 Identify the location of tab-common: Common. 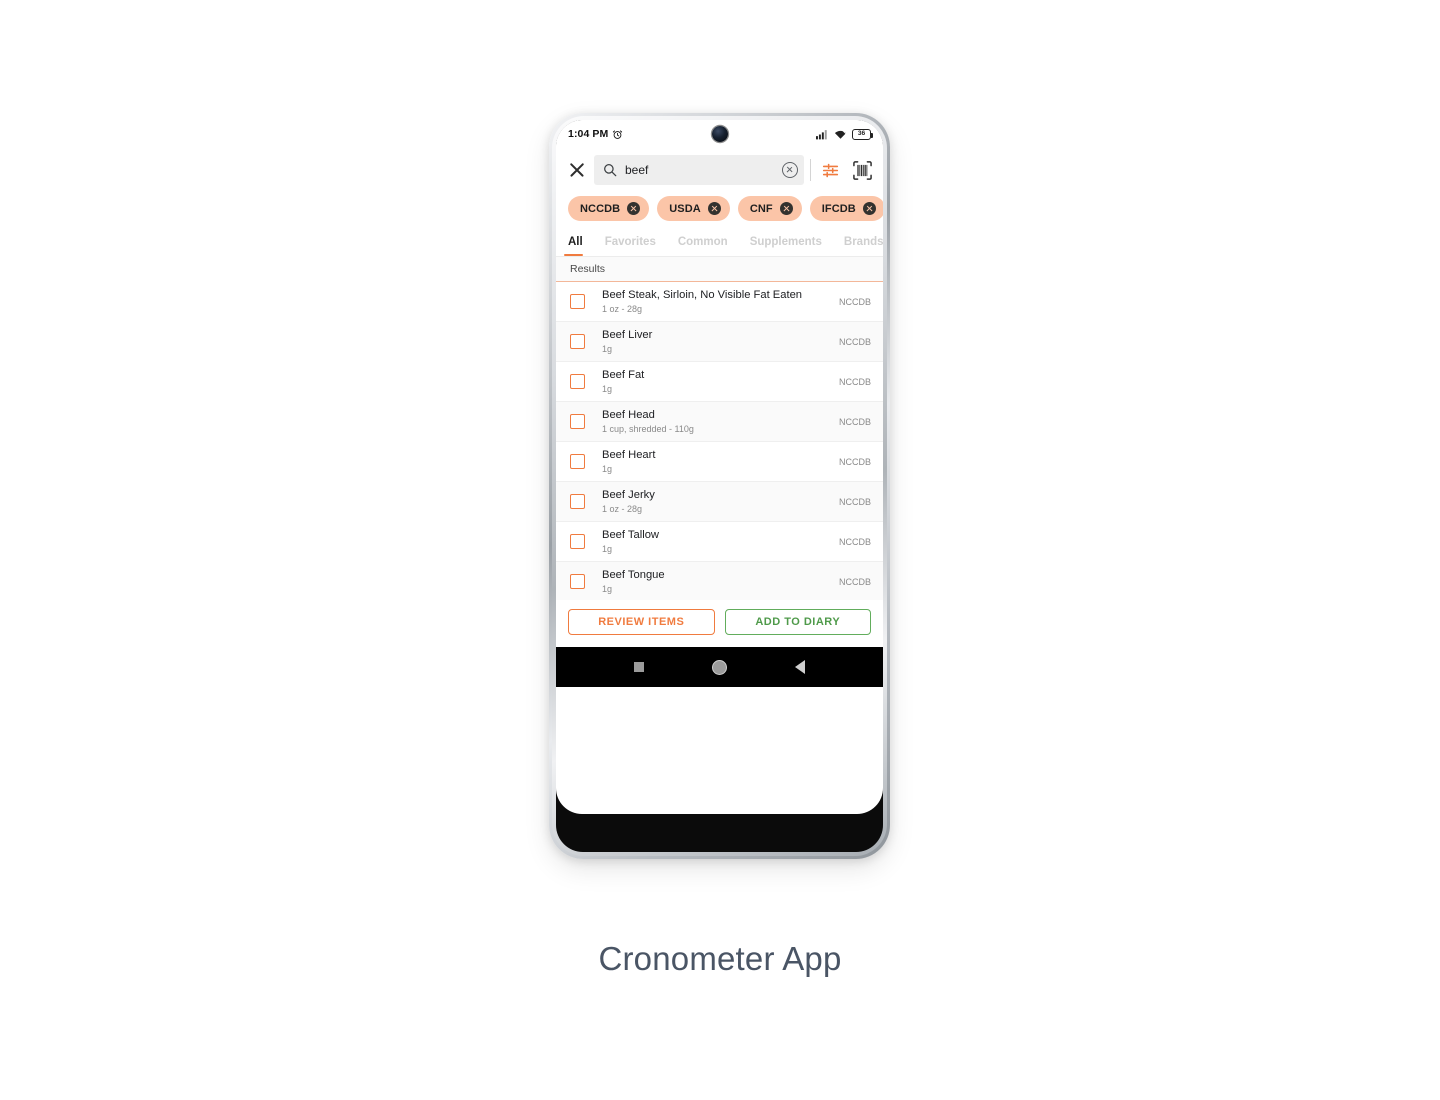
(708, 246).